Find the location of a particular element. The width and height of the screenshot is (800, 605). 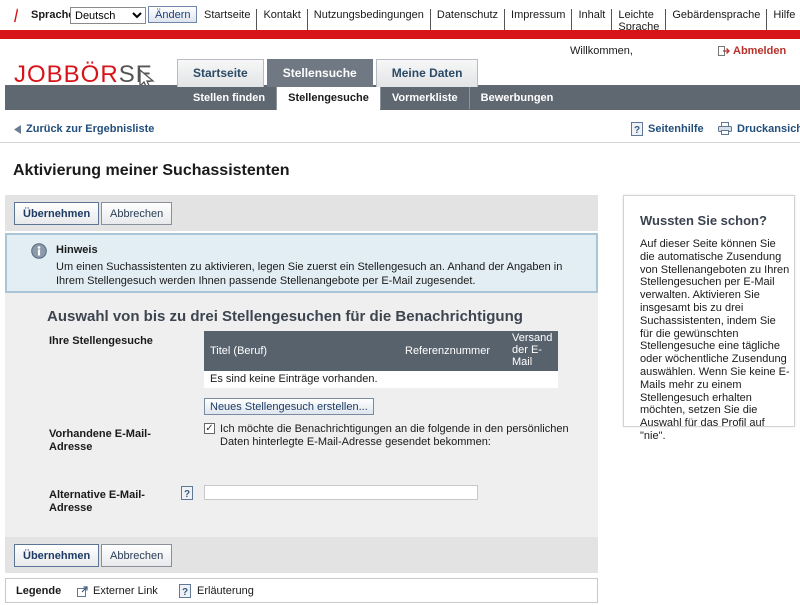

legend-title: Legende is located at coordinates (39, 591).